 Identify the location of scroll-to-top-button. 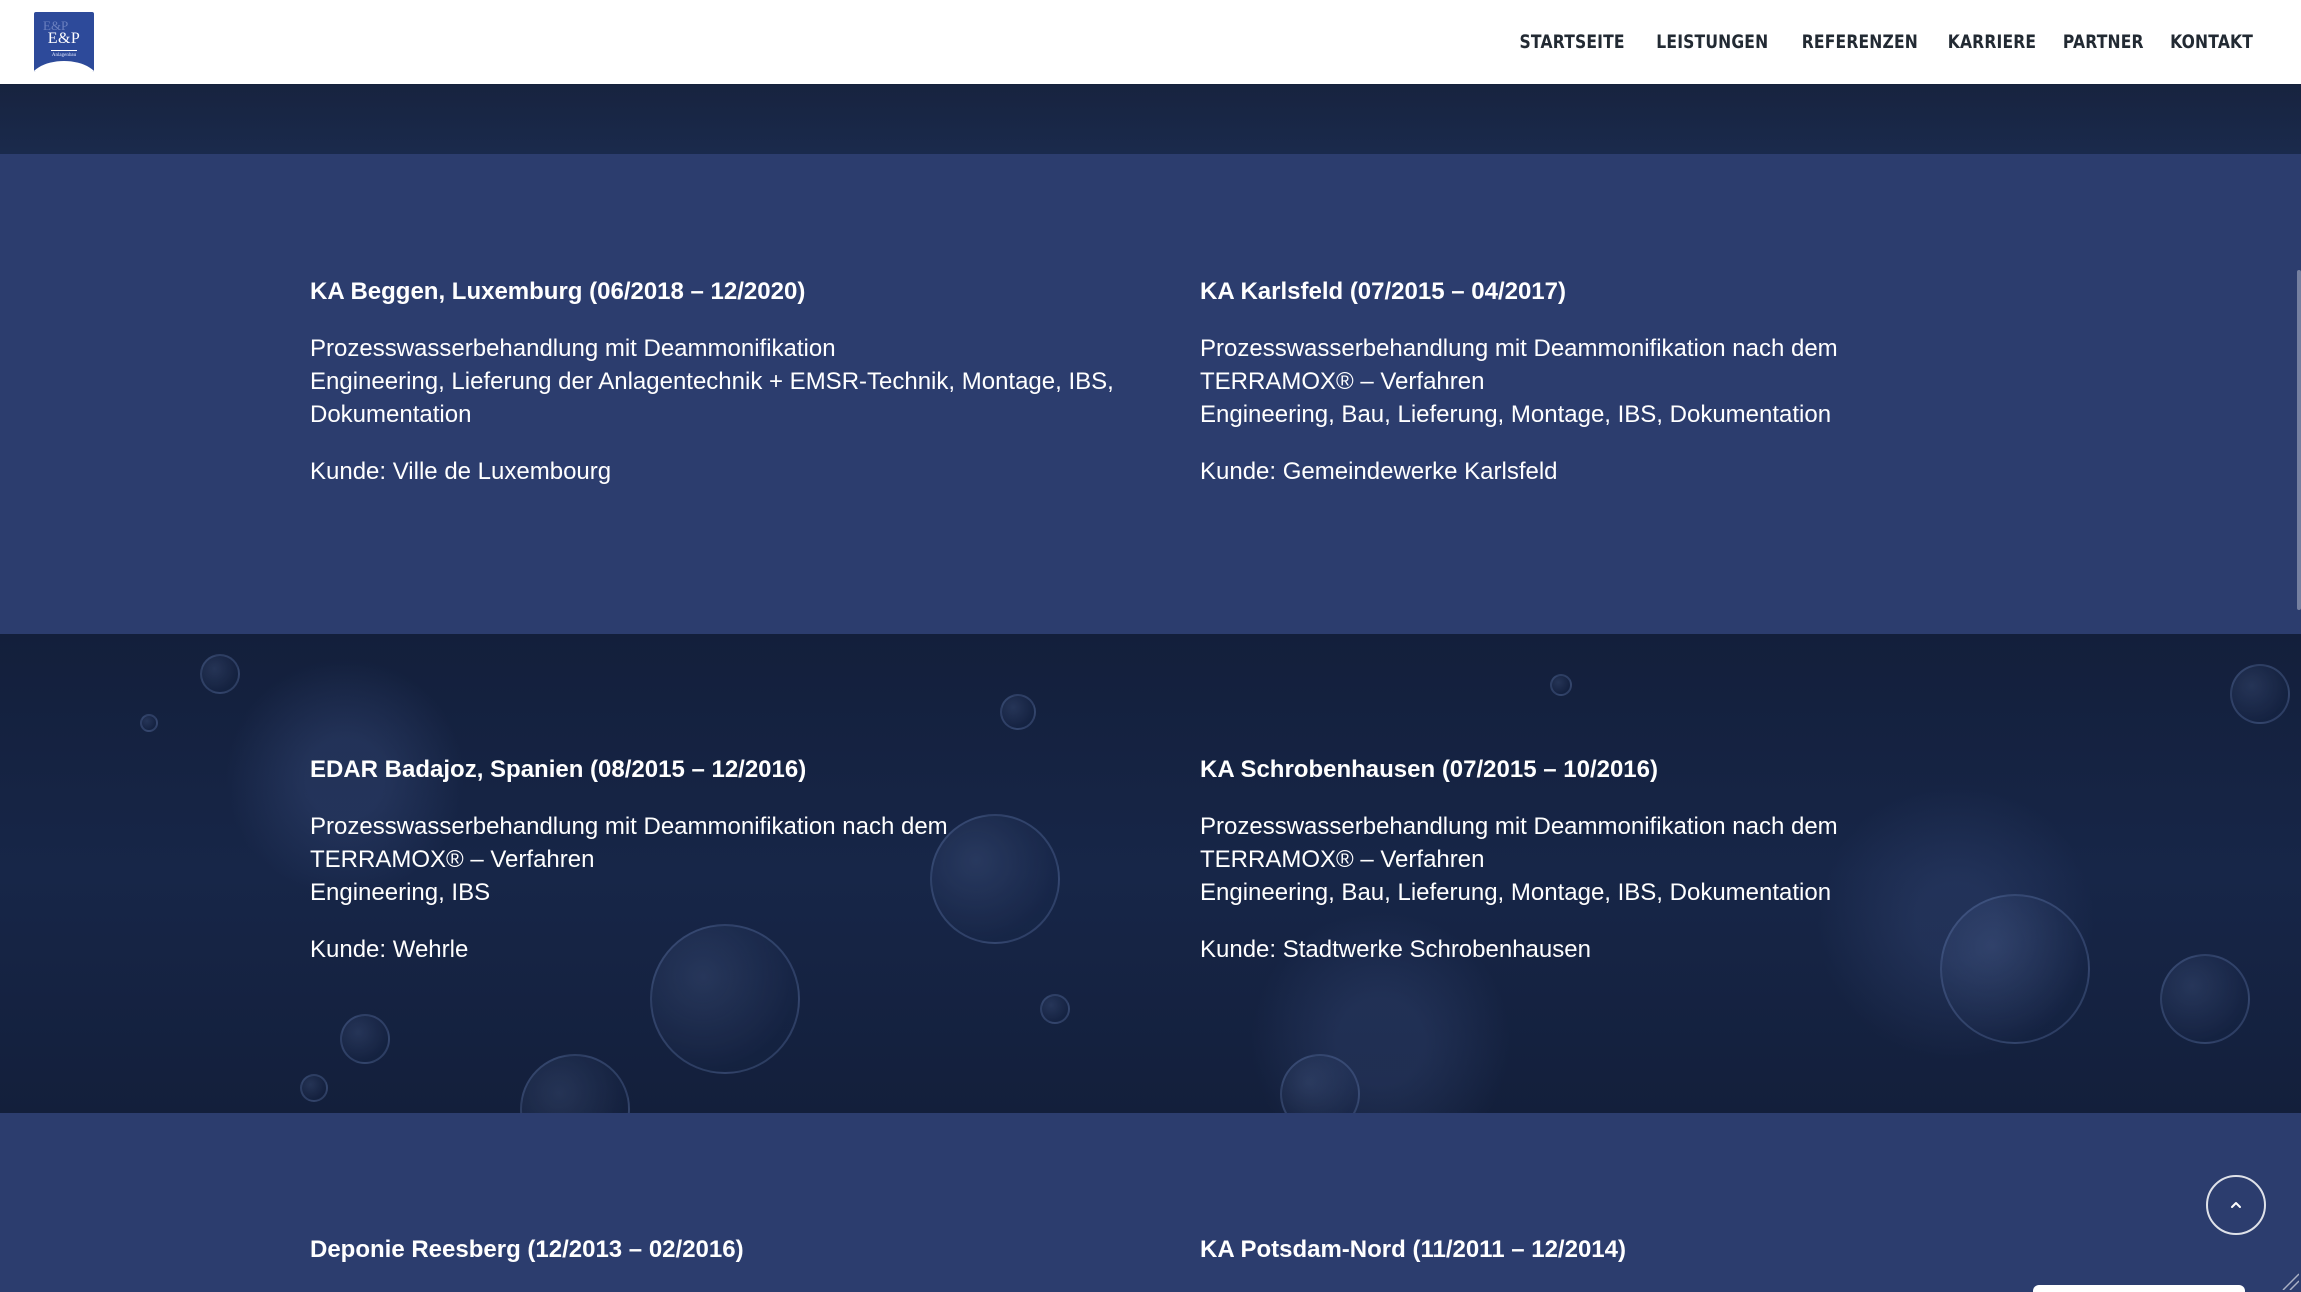
(2236, 1205).